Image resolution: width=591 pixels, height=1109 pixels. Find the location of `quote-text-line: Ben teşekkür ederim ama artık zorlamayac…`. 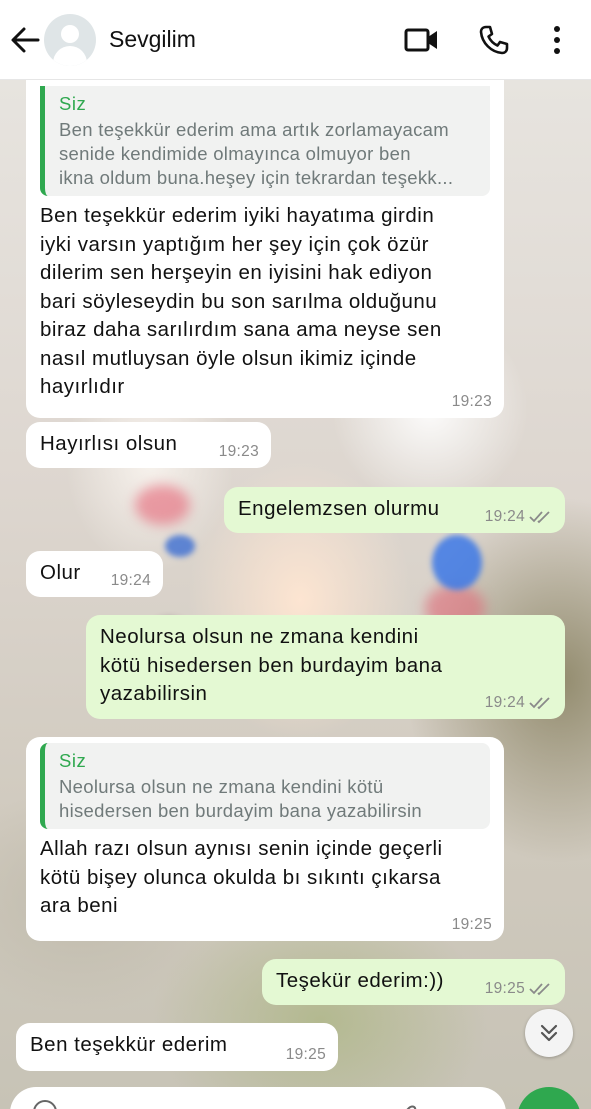

quote-text-line: Ben teşekkür ederim ama artık zorlamayac… is located at coordinates (254, 129).